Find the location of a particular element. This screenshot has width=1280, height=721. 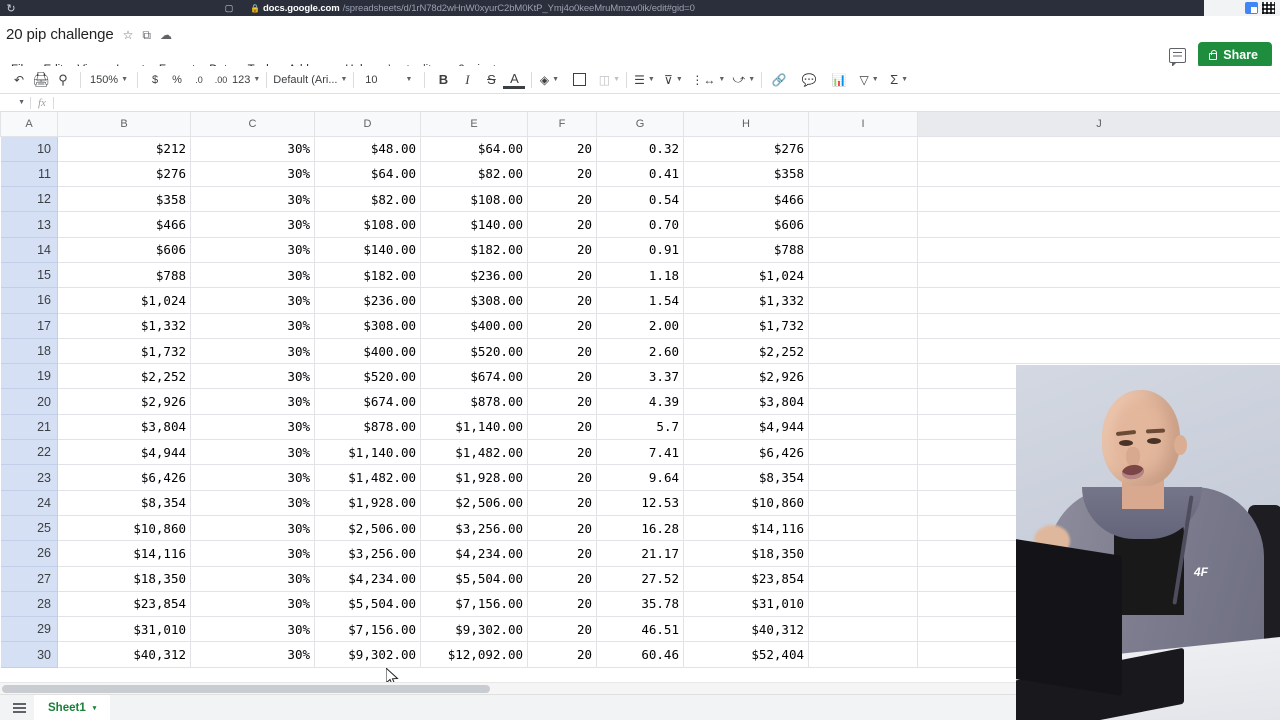

cell-C25: 30% is located at coordinates (253, 527).